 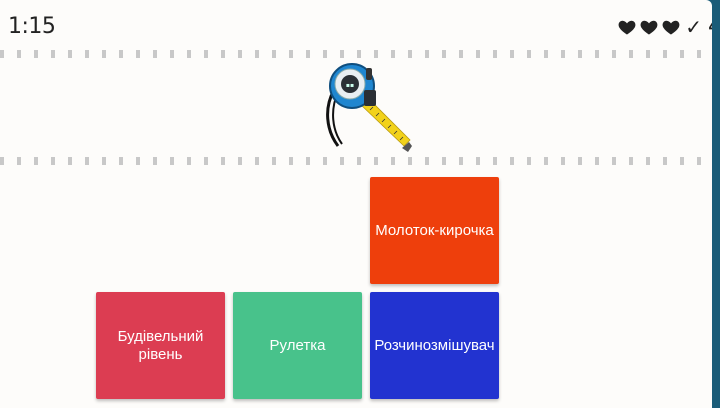 I want to click on answer-card-hammer: Молоток-кирочка, so click(x=434, y=230).